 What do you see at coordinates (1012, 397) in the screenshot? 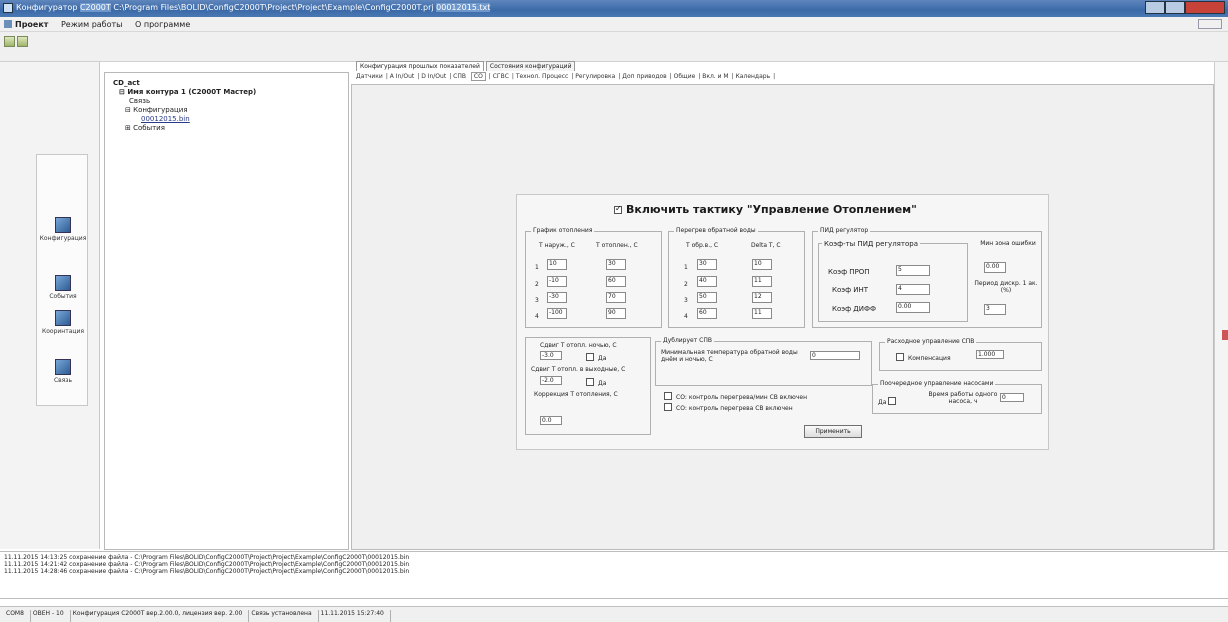
I see `pumps-time-input: 0` at bounding box center [1012, 397].